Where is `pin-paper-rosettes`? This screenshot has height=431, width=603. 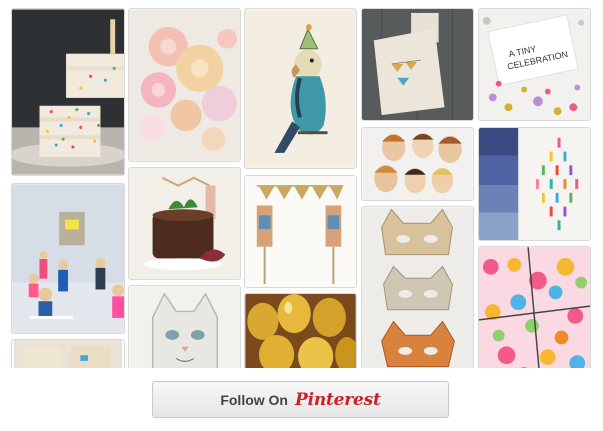
pin-paper-rosettes is located at coordinates (184, 85).